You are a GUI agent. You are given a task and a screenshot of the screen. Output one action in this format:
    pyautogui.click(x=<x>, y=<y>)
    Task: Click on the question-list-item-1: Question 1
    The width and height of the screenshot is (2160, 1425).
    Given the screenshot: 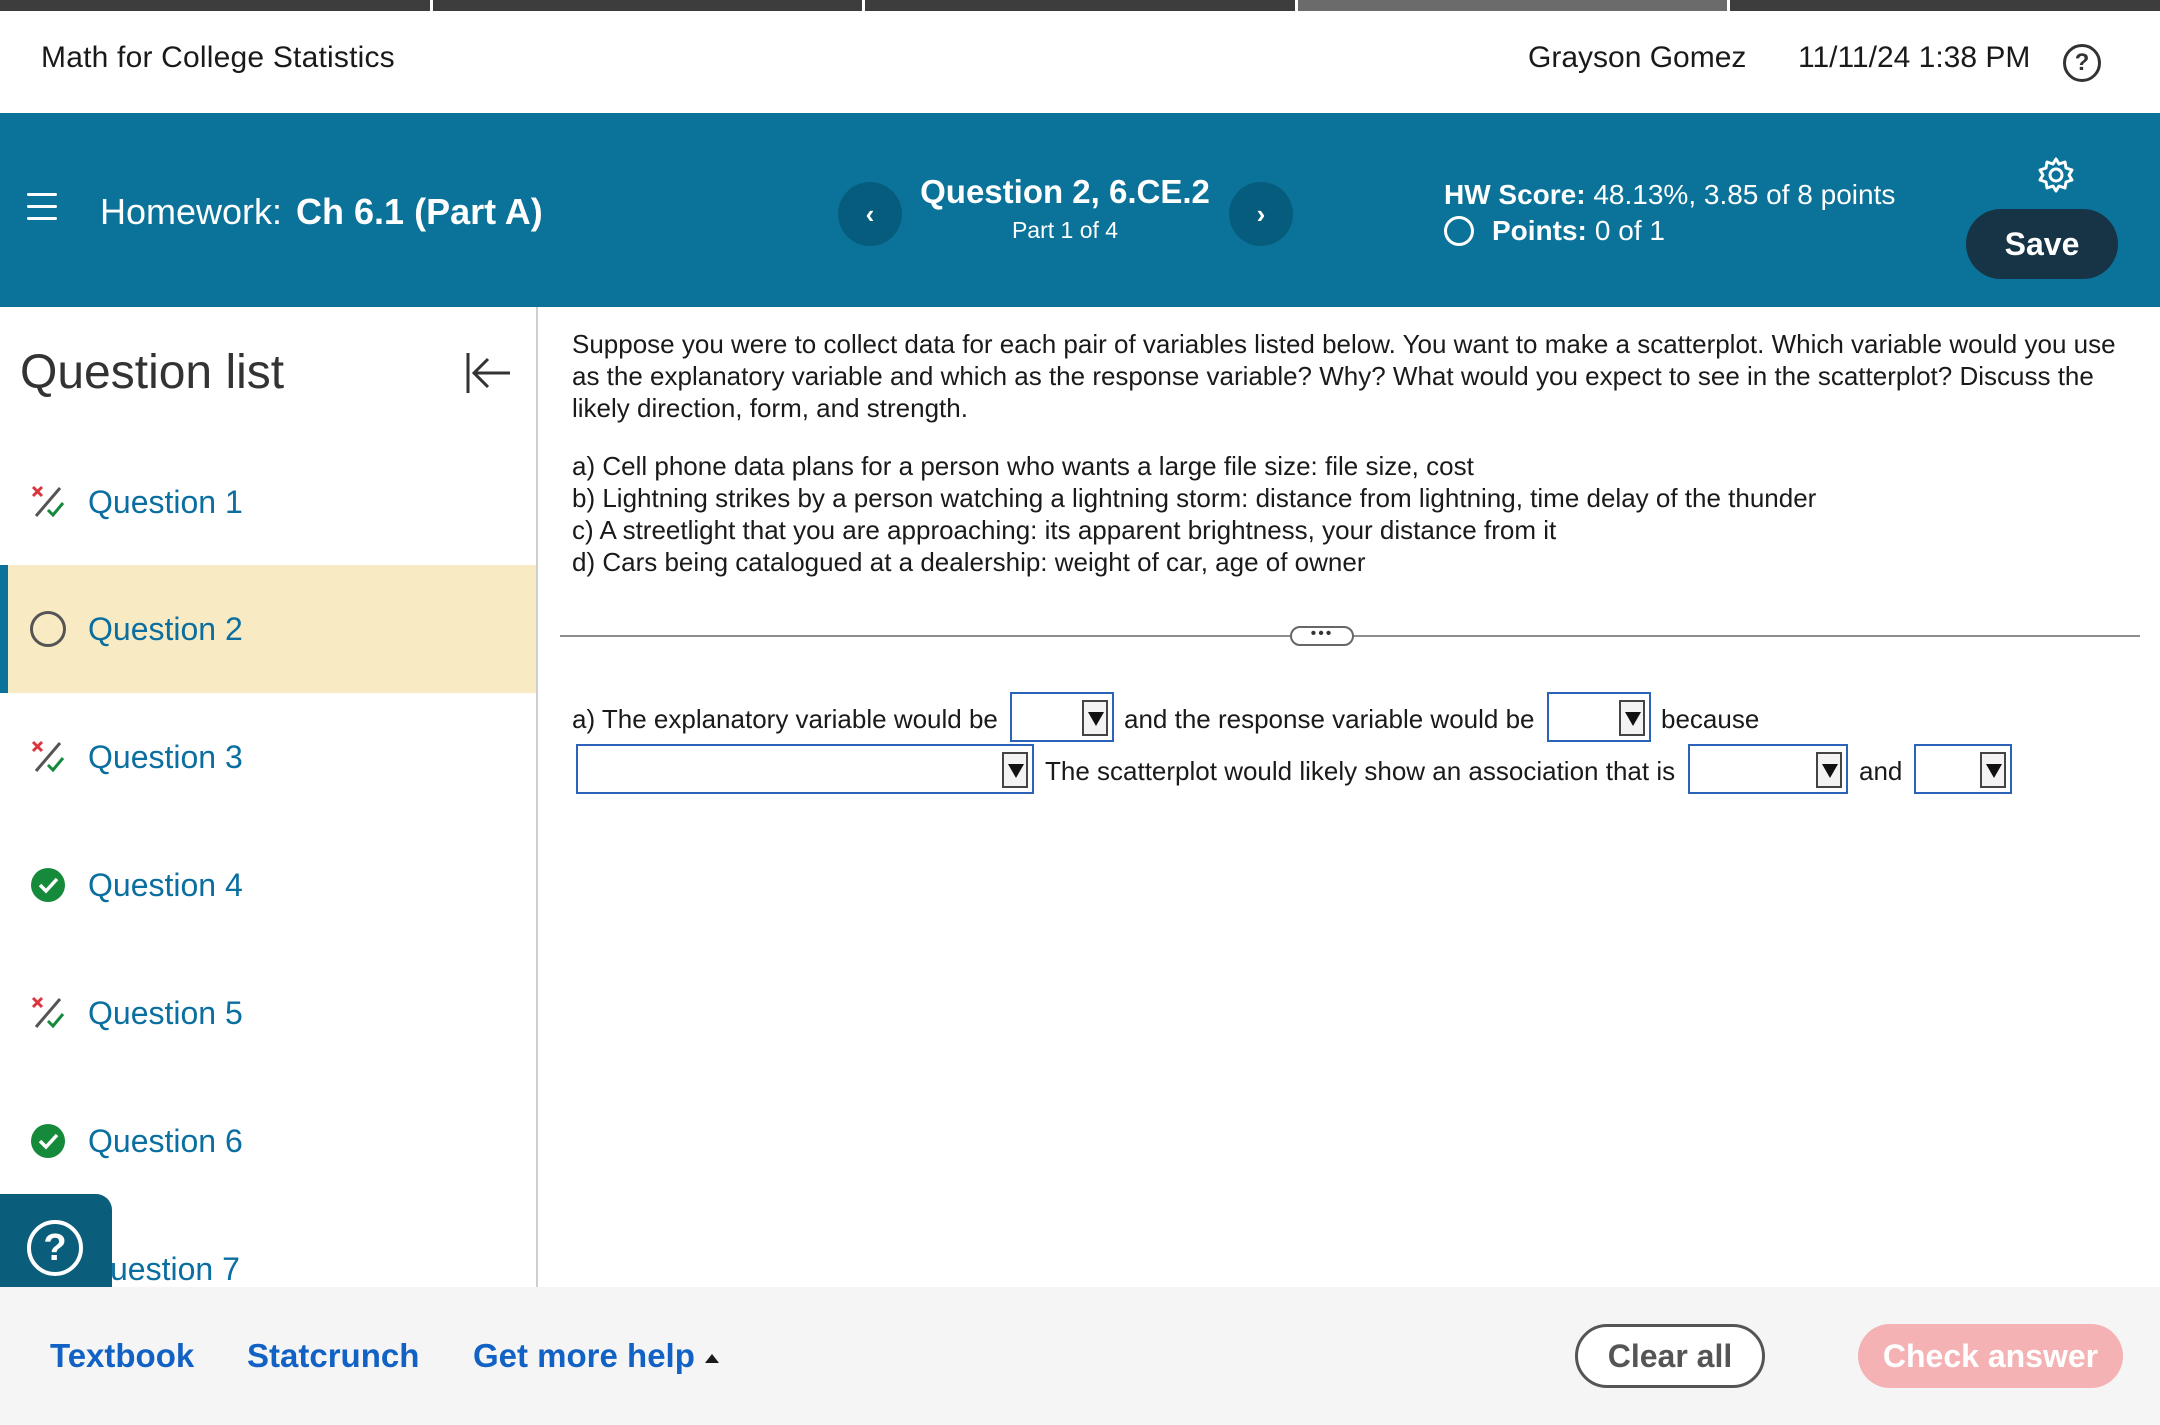 What is the action you would take?
    pyautogui.click(x=268, y=502)
    